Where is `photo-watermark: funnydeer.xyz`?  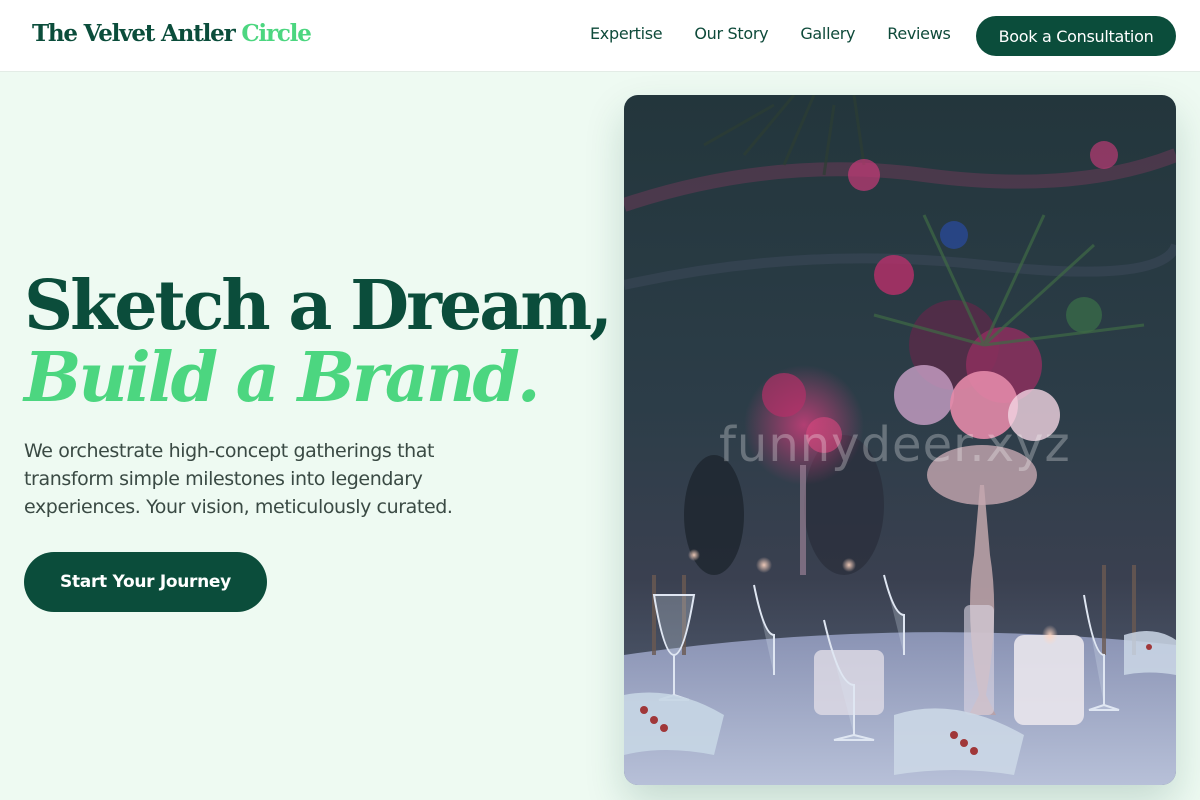 photo-watermark: funnydeer.xyz is located at coordinates (895, 445).